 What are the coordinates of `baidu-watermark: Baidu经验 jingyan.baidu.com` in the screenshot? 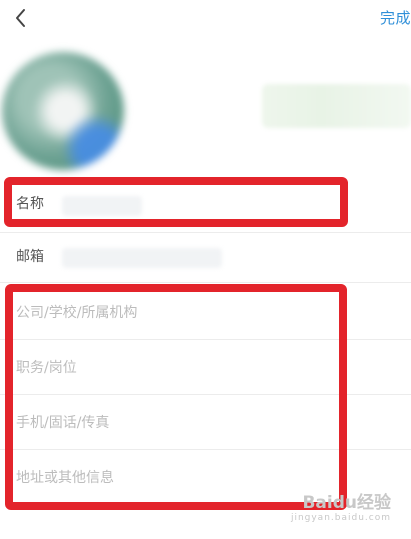 It's located at (341, 505).